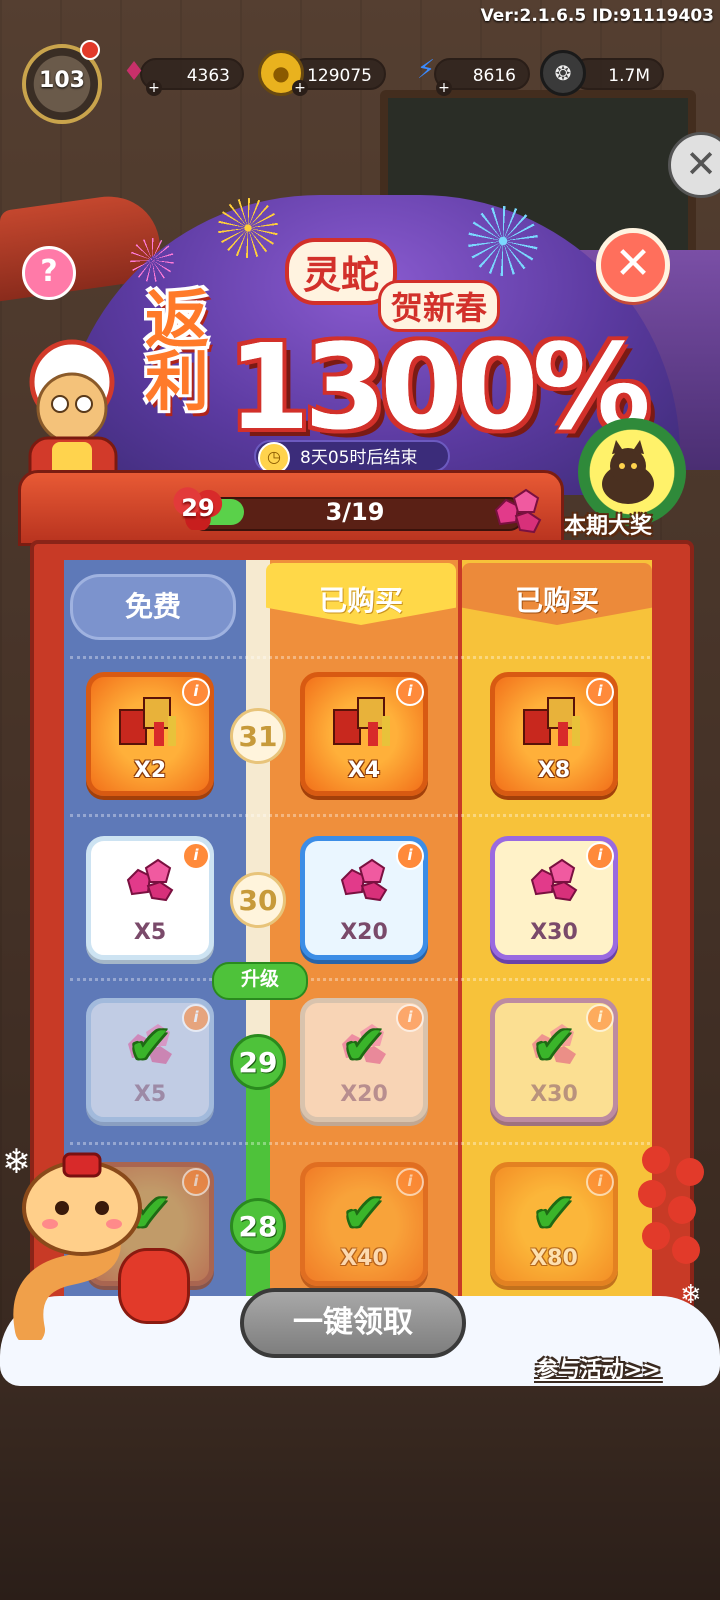 The width and height of the screenshot is (720, 1600). I want to click on add-energy-button: +, so click(444, 88).